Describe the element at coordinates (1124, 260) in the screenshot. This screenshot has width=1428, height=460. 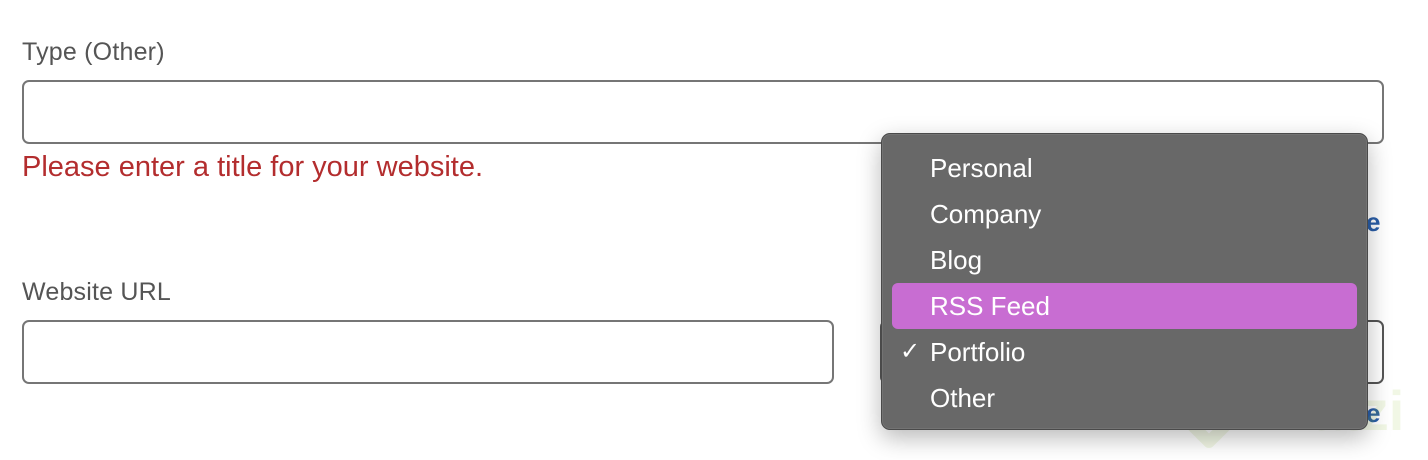
I see `menu-item-blog: Blog` at that location.